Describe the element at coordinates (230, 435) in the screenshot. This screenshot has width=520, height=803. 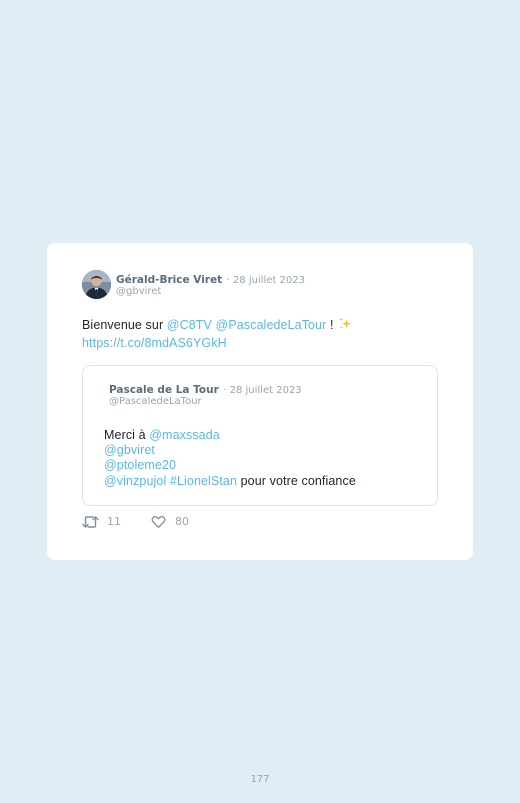
I see `quoted-text-line-1: Merci à @maxssada` at that location.